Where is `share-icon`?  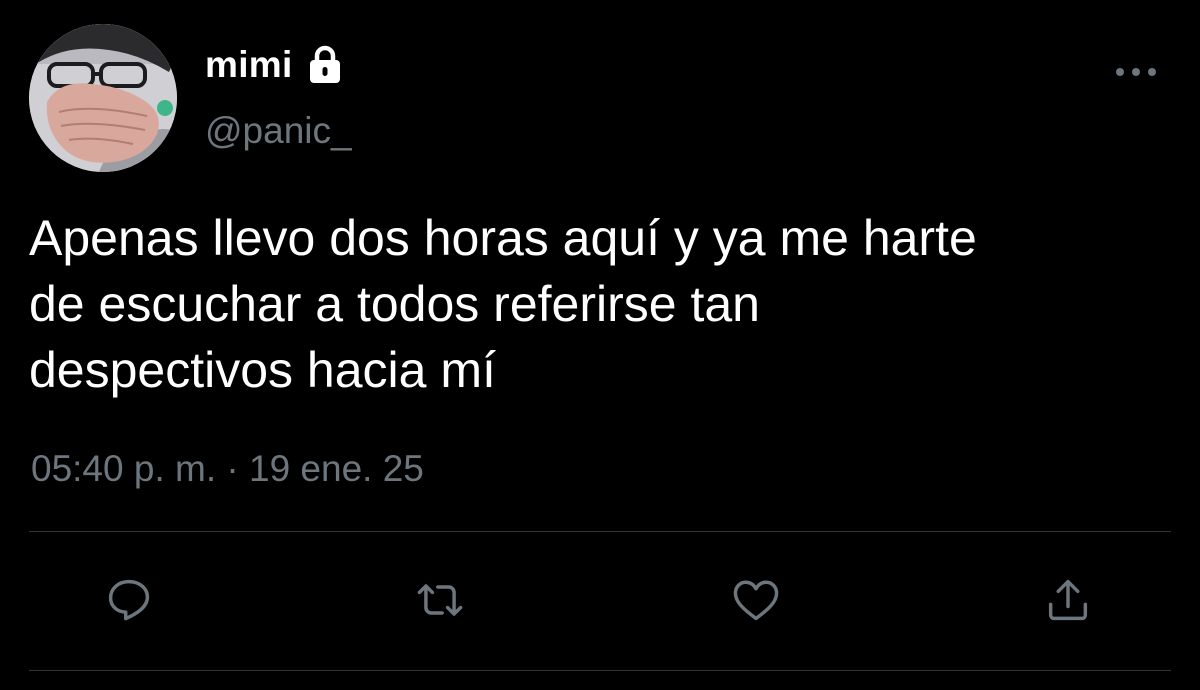
share-icon is located at coordinates (1068, 600).